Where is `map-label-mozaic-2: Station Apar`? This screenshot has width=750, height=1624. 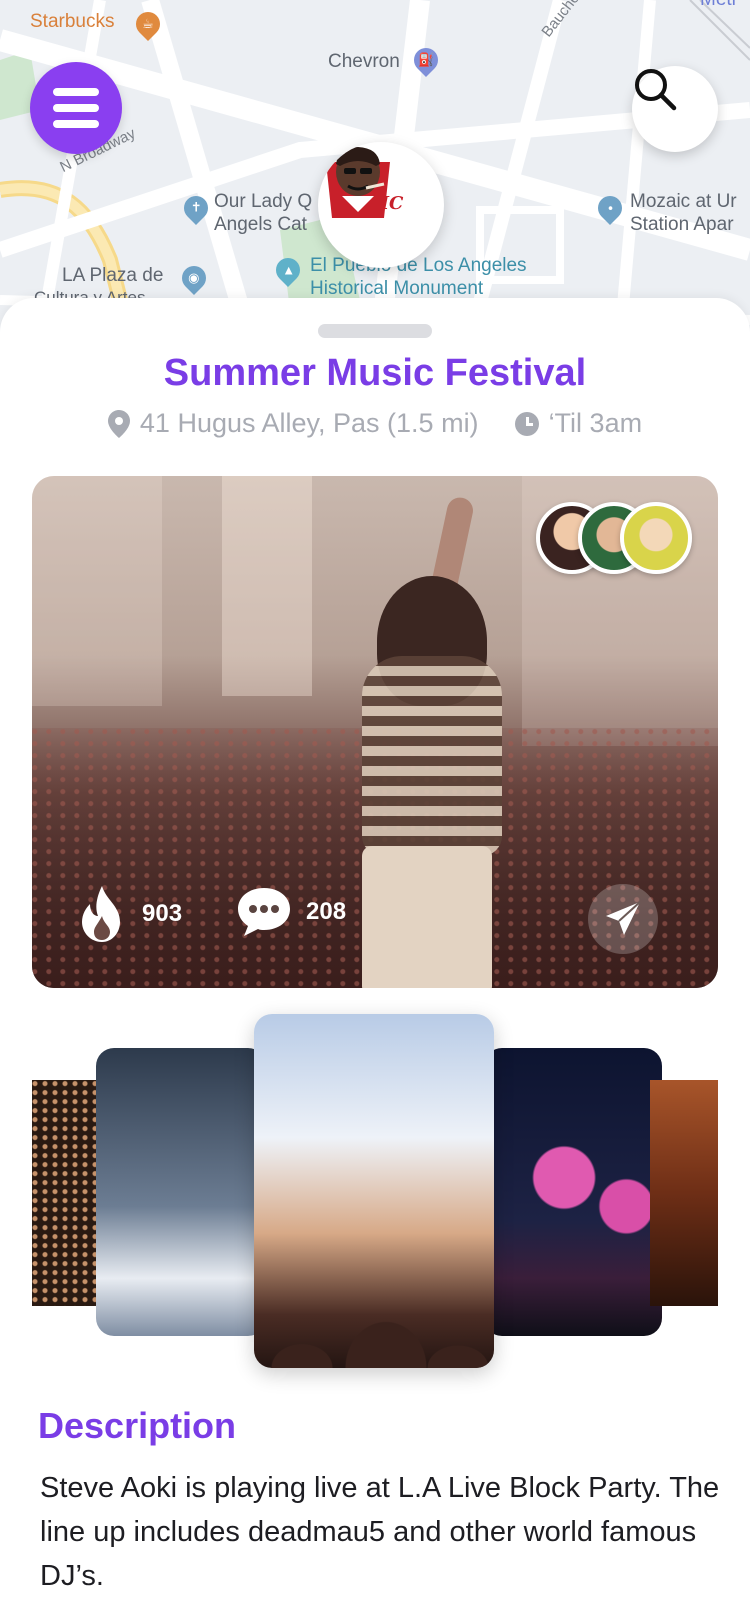 map-label-mozaic-2: Station Apar is located at coordinates (682, 224).